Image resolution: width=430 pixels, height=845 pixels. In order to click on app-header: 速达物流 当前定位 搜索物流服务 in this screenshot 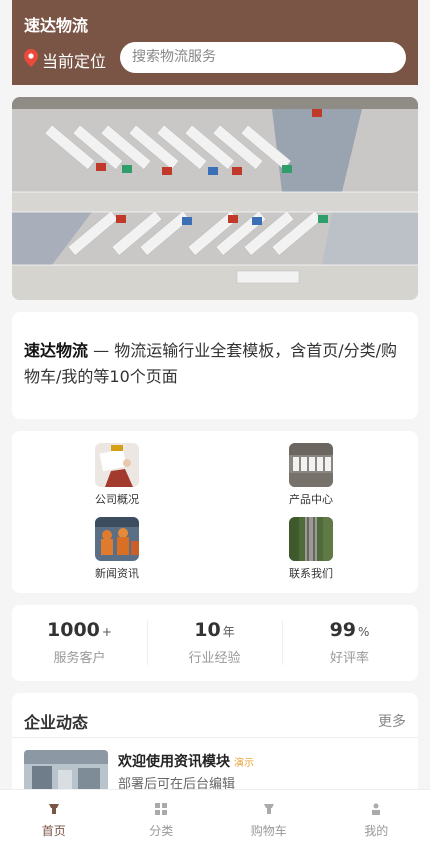, I will do `click(215, 42)`.